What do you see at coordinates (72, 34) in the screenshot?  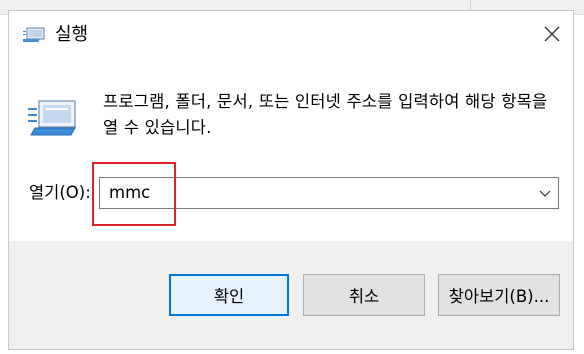 I see `window-title: 실행` at bounding box center [72, 34].